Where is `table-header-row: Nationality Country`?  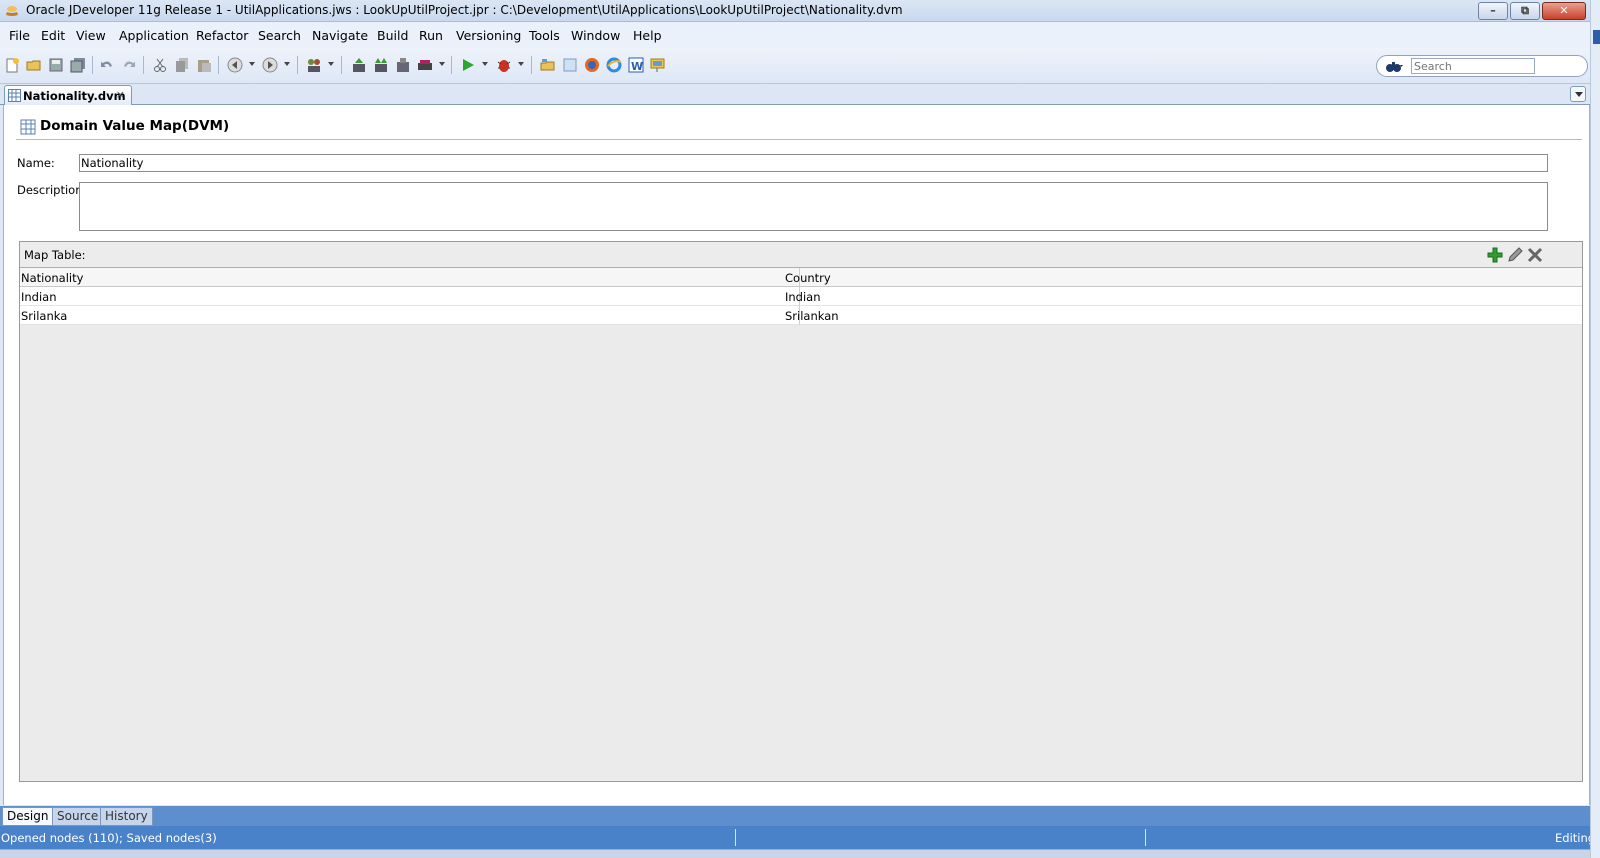 table-header-row: Nationality Country is located at coordinates (801, 277).